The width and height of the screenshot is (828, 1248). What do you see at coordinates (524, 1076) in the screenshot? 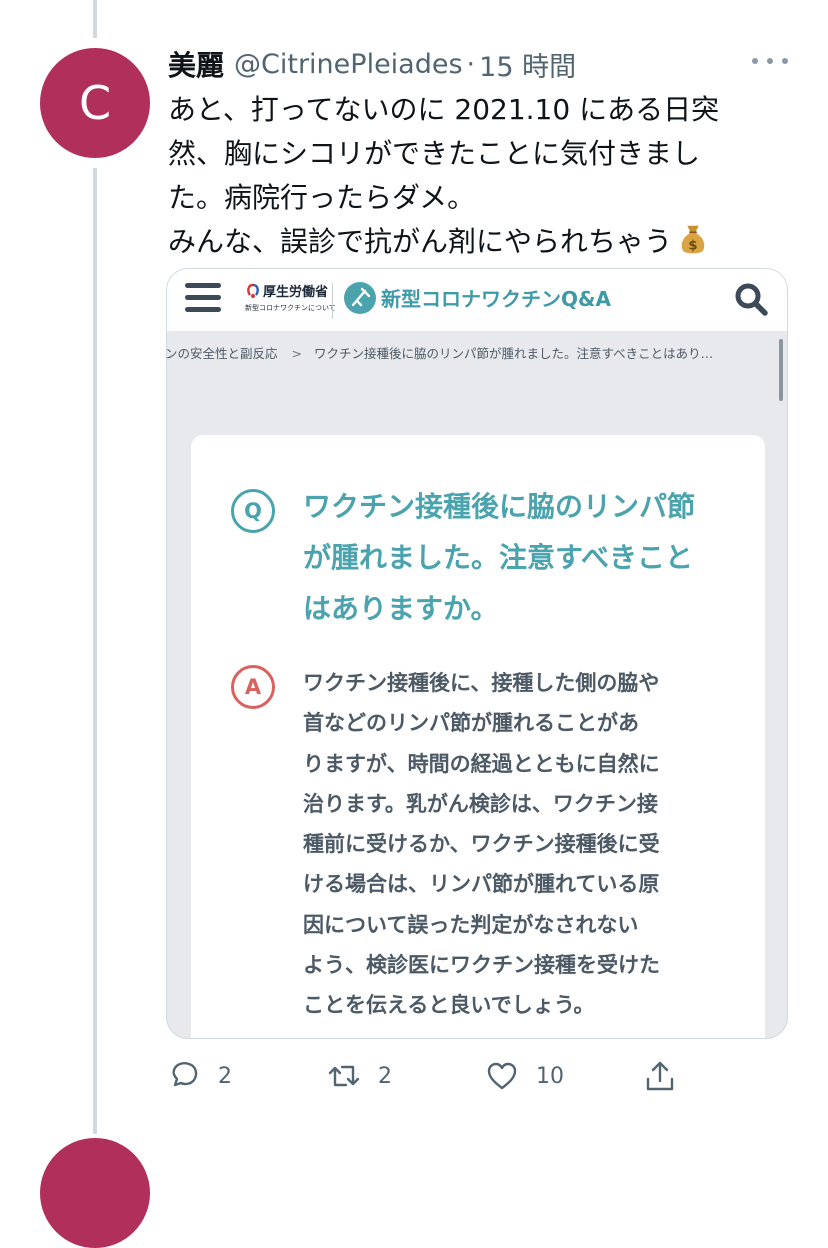
I see `like-button: 10` at bounding box center [524, 1076].